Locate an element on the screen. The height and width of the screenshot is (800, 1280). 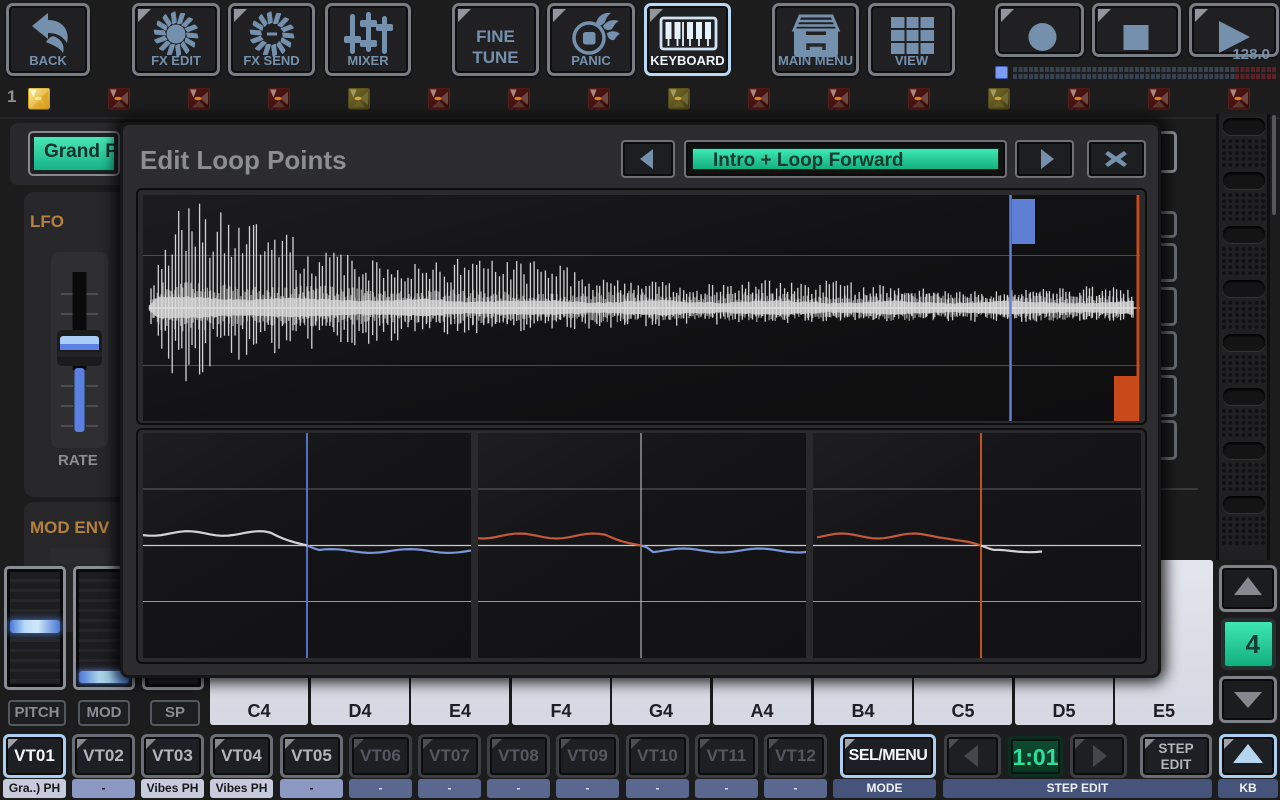
svg-text: 128.0 is located at coordinates (1251, 53).